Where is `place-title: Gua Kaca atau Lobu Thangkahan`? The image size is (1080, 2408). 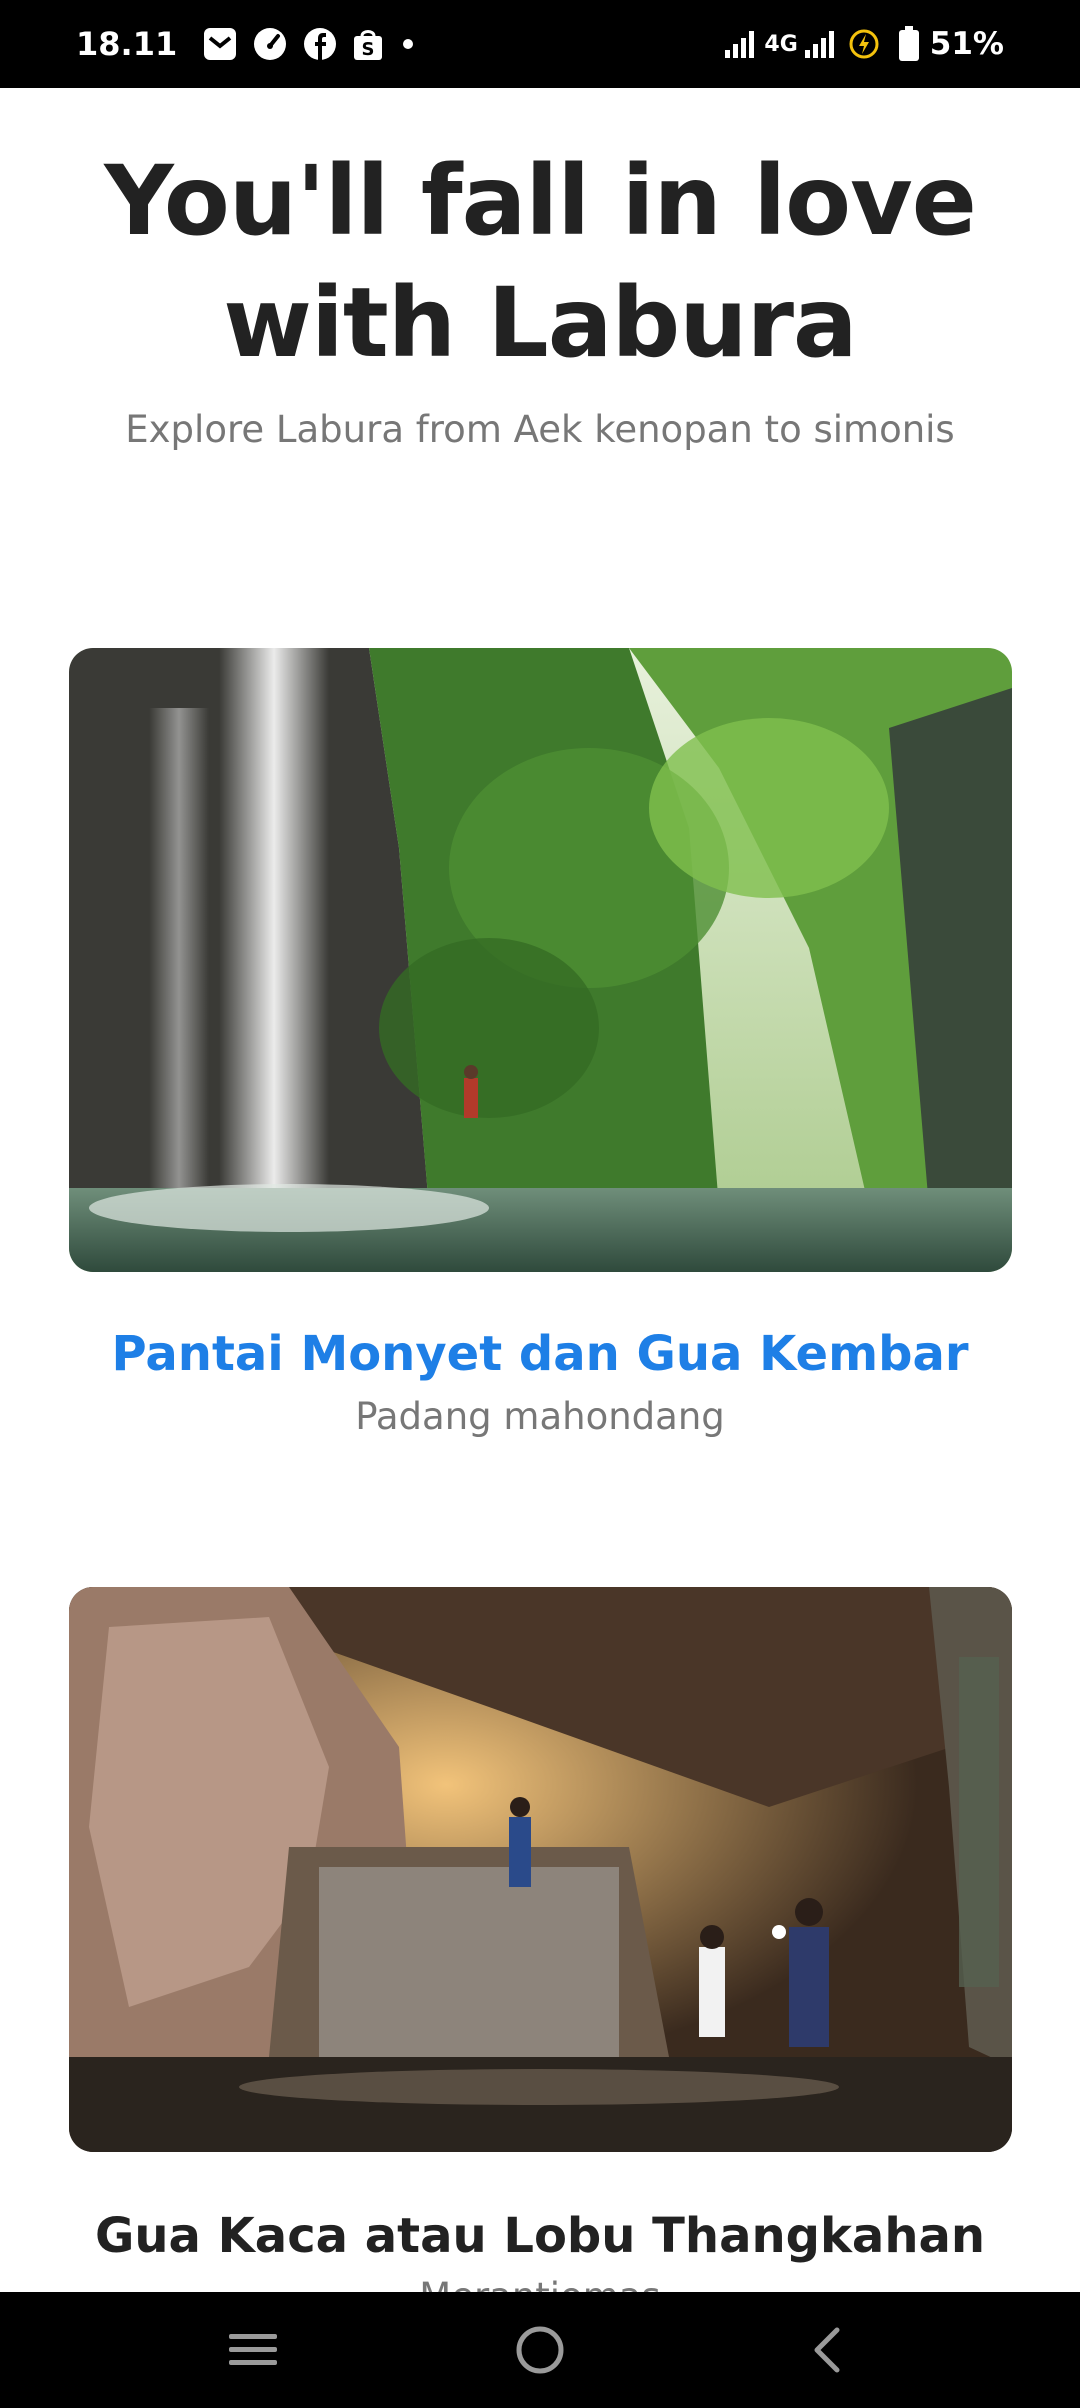 place-title: Gua Kaca atau Lobu Thangkahan is located at coordinates (540, 2236).